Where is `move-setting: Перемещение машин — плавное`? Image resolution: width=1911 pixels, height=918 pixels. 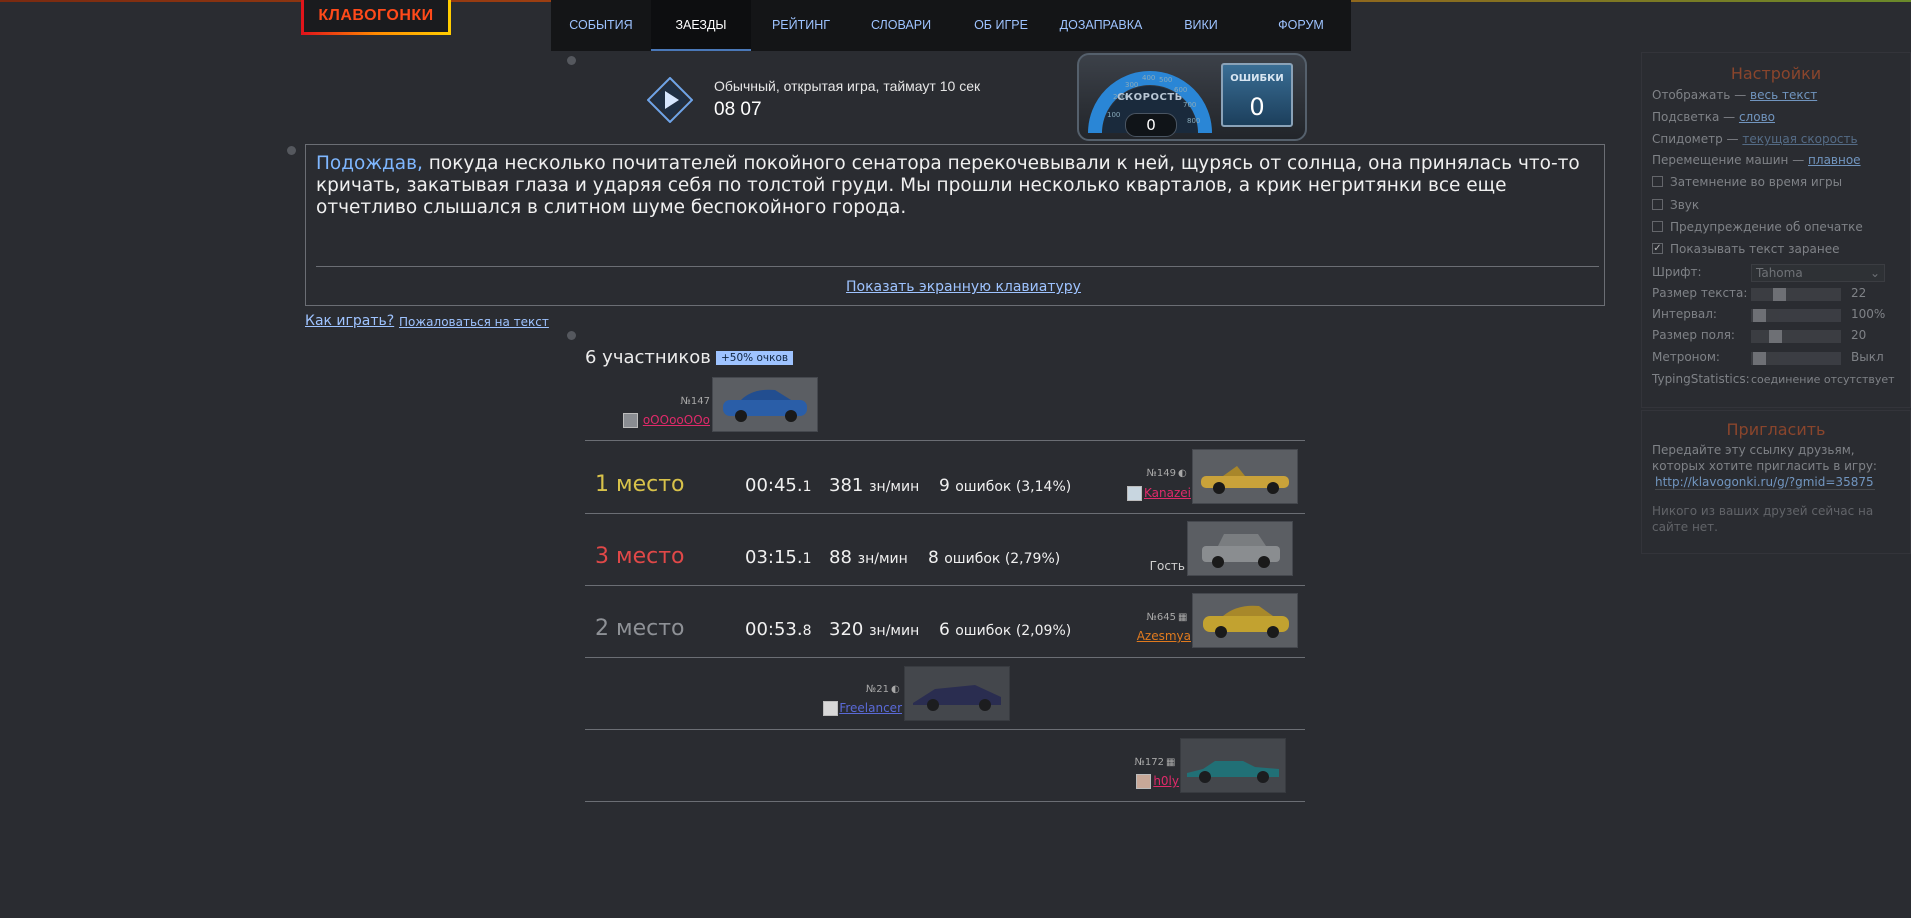 move-setting: Перемещение машин — плавное is located at coordinates (1756, 160).